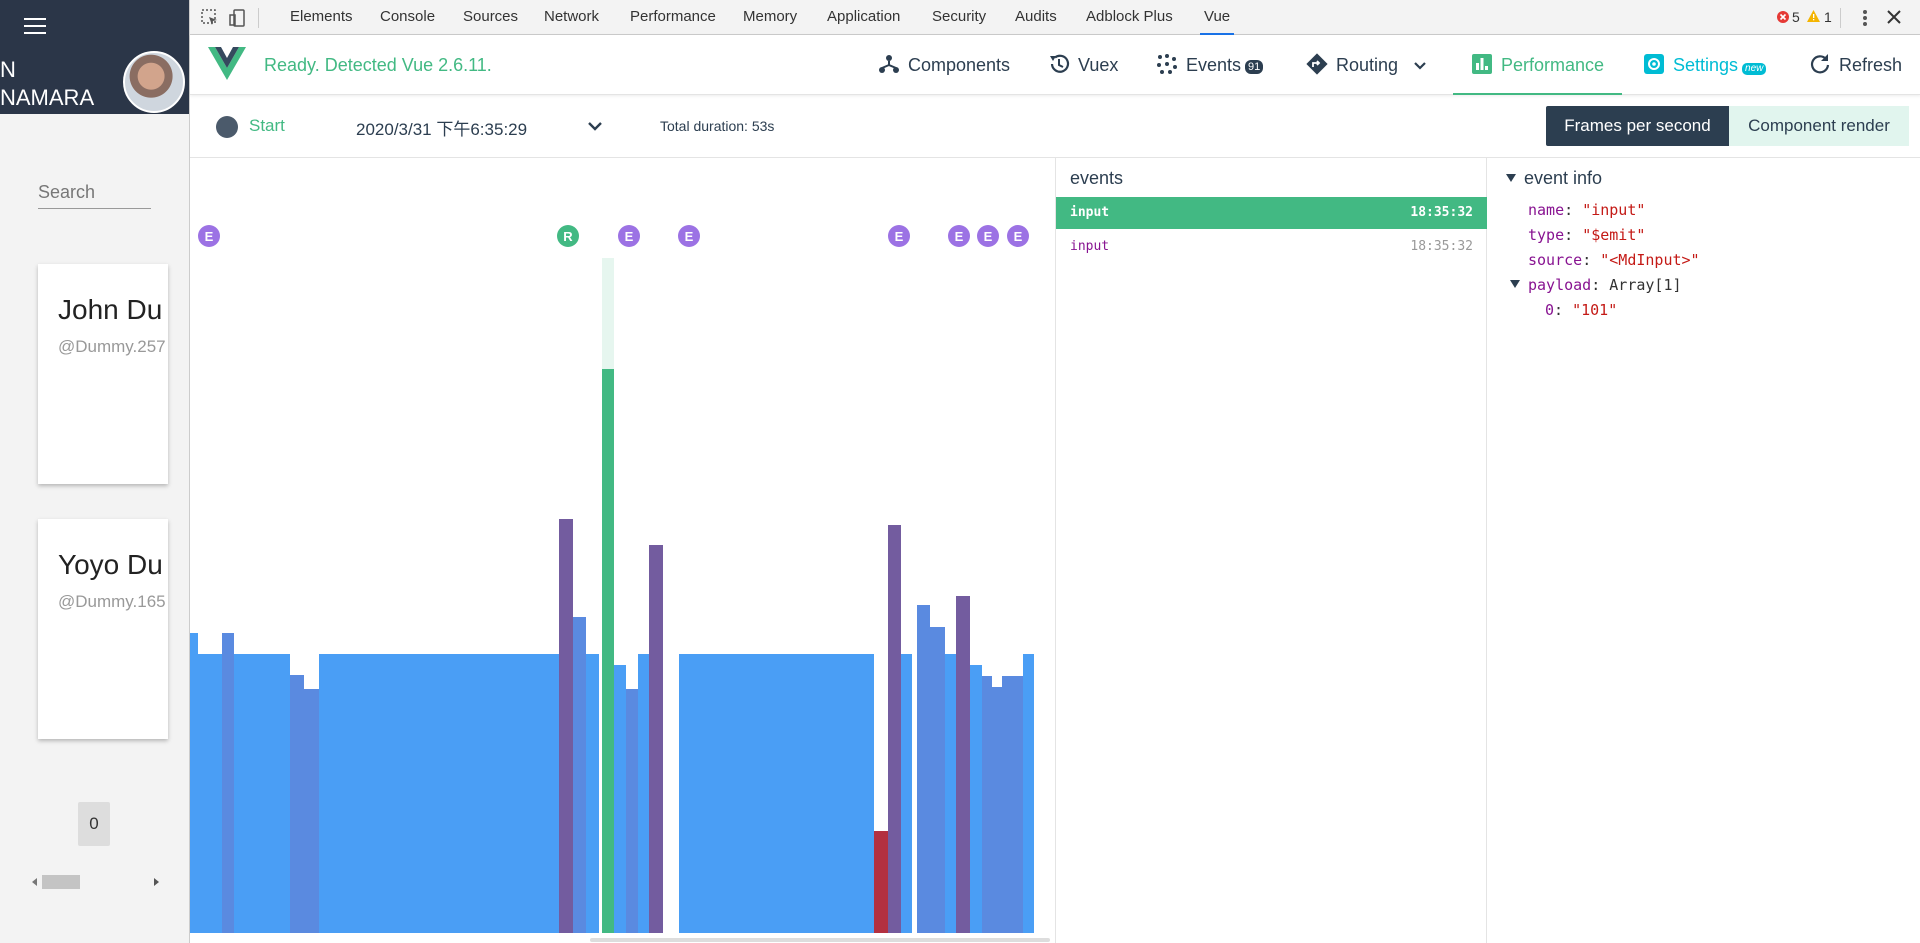 This screenshot has height=943, width=1920. I want to click on nav-events: Events 91, so click(1210, 65).